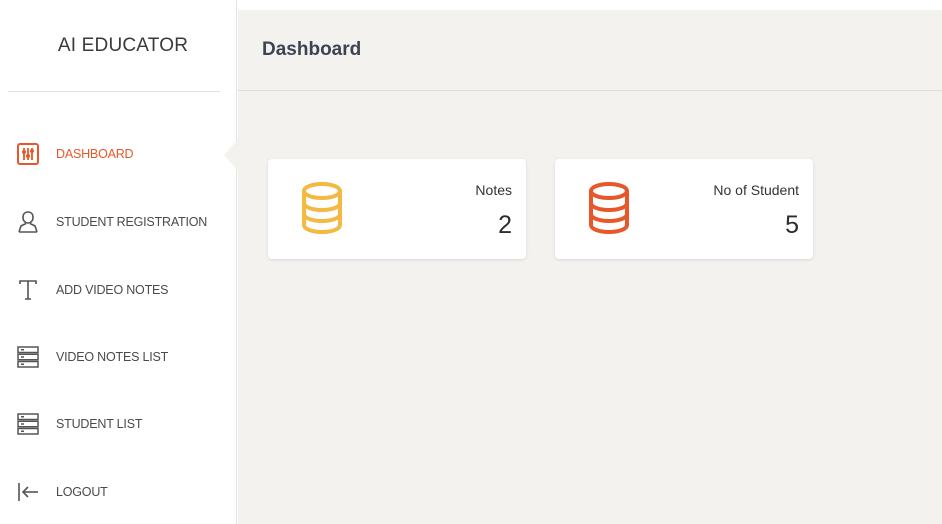 This screenshot has height=524, width=942. What do you see at coordinates (28, 222) in the screenshot?
I see `user-icon` at bounding box center [28, 222].